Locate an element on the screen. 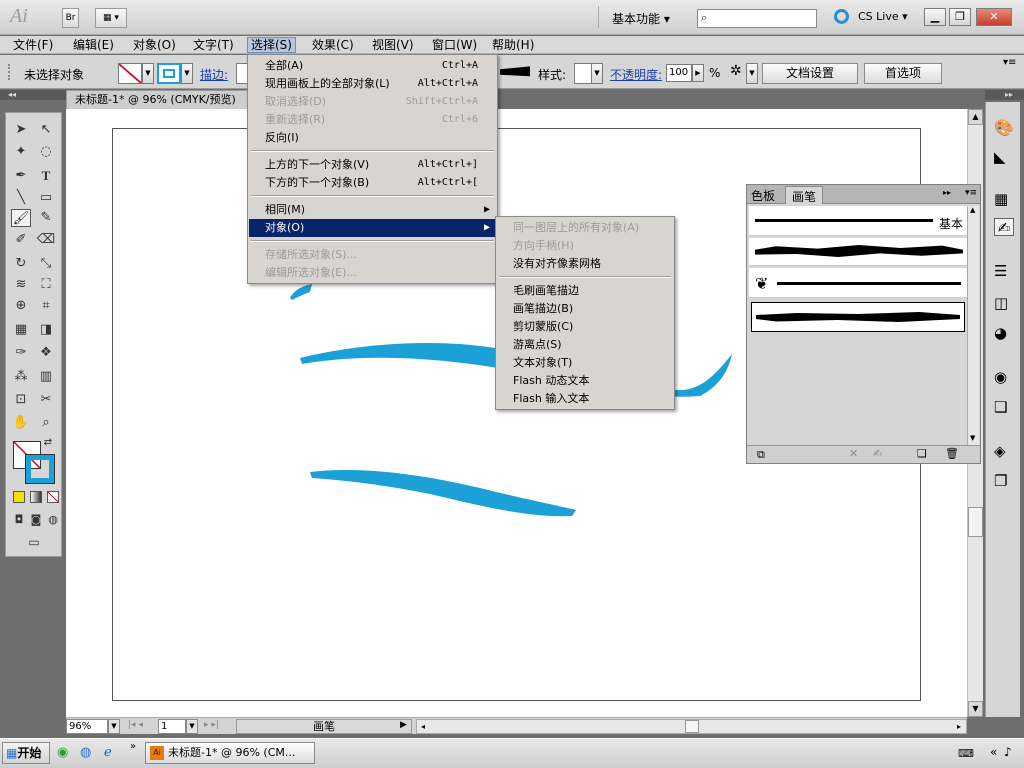  brush-row-charcoal is located at coordinates (858, 252).